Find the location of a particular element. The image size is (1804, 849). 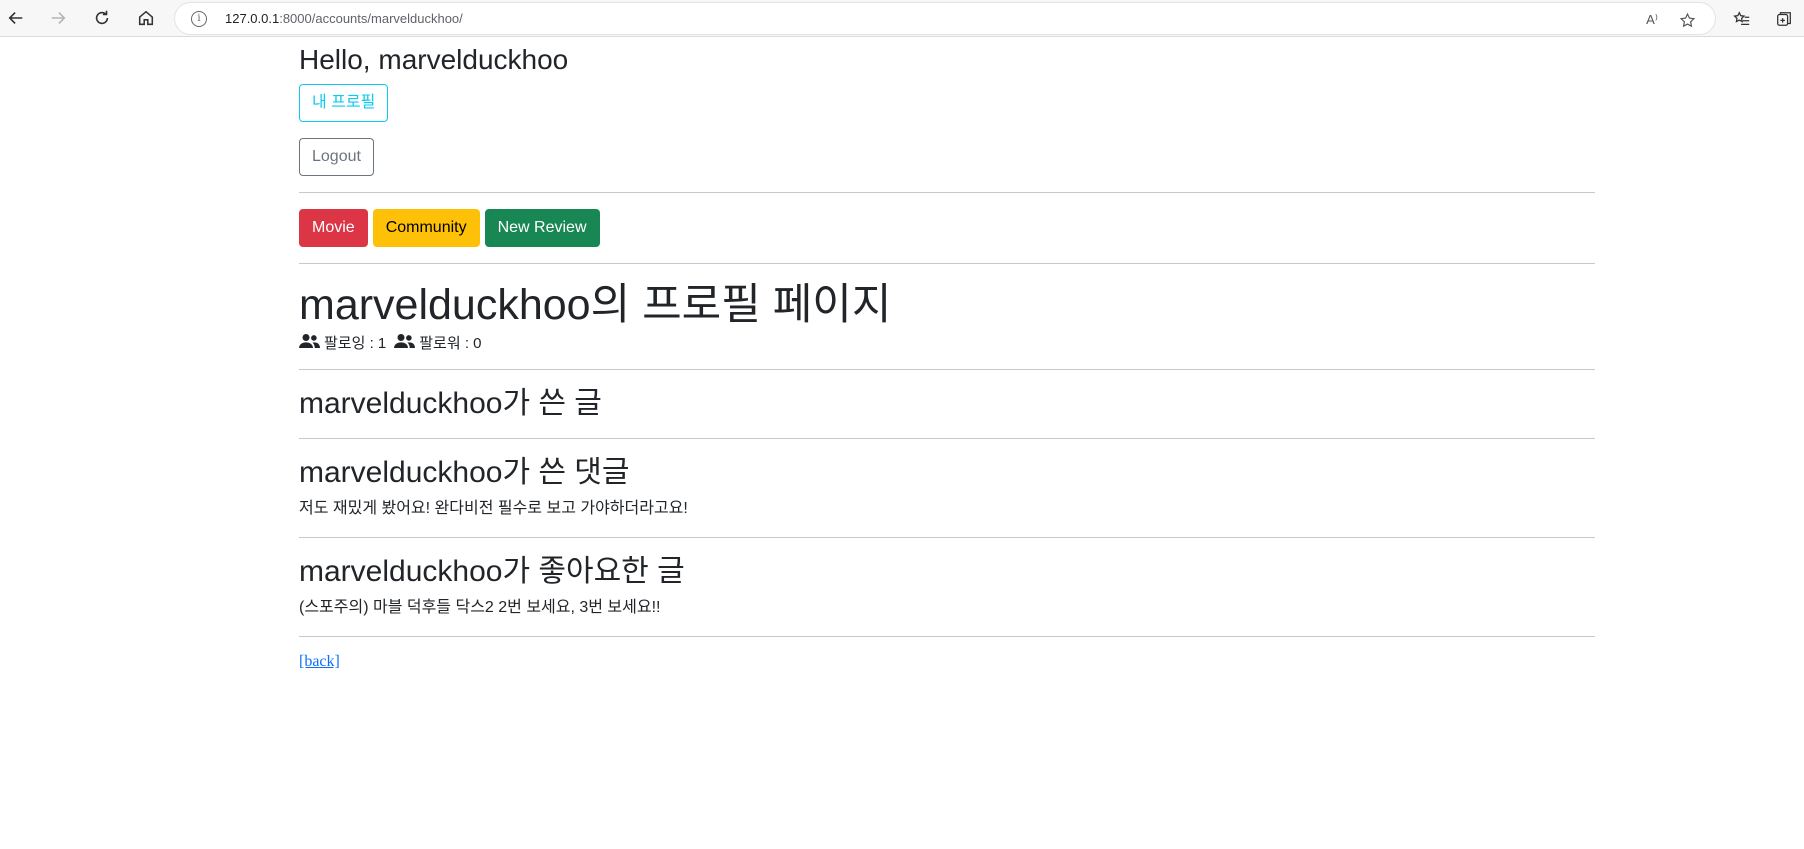

home-icon is located at coordinates (146, 18).